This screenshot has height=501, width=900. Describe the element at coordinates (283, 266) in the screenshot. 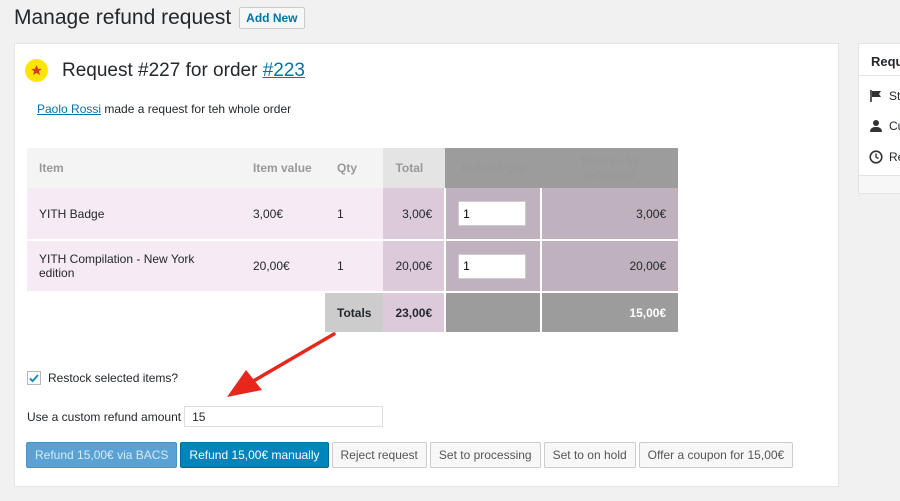

I see `item-value: 20,00€` at that location.